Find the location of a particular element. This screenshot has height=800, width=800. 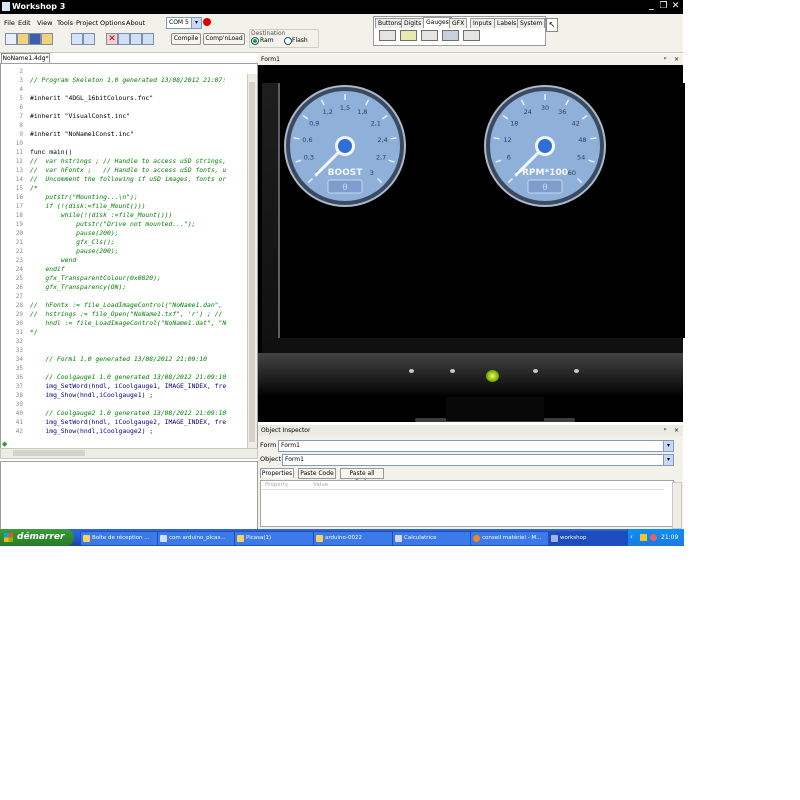

code-line: putstr("Mounting...\n"); is located at coordinates (83, 197).